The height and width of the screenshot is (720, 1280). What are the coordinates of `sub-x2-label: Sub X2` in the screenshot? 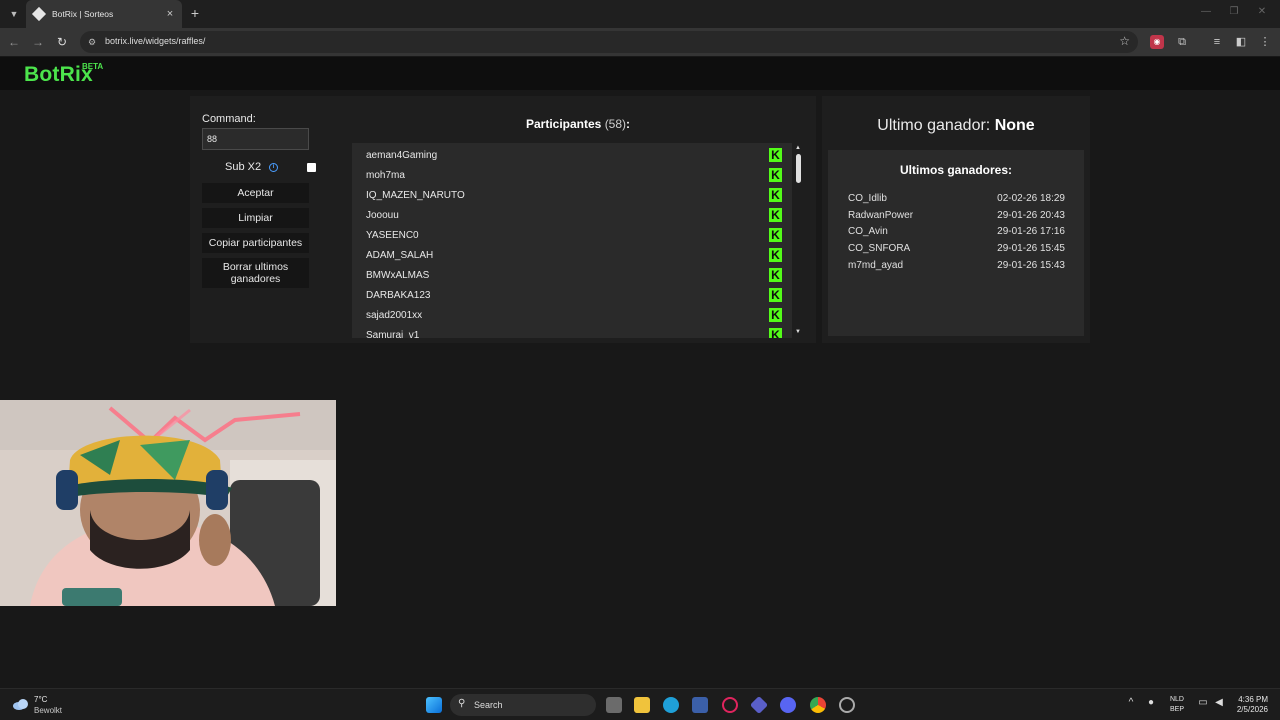 It's located at (243, 167).